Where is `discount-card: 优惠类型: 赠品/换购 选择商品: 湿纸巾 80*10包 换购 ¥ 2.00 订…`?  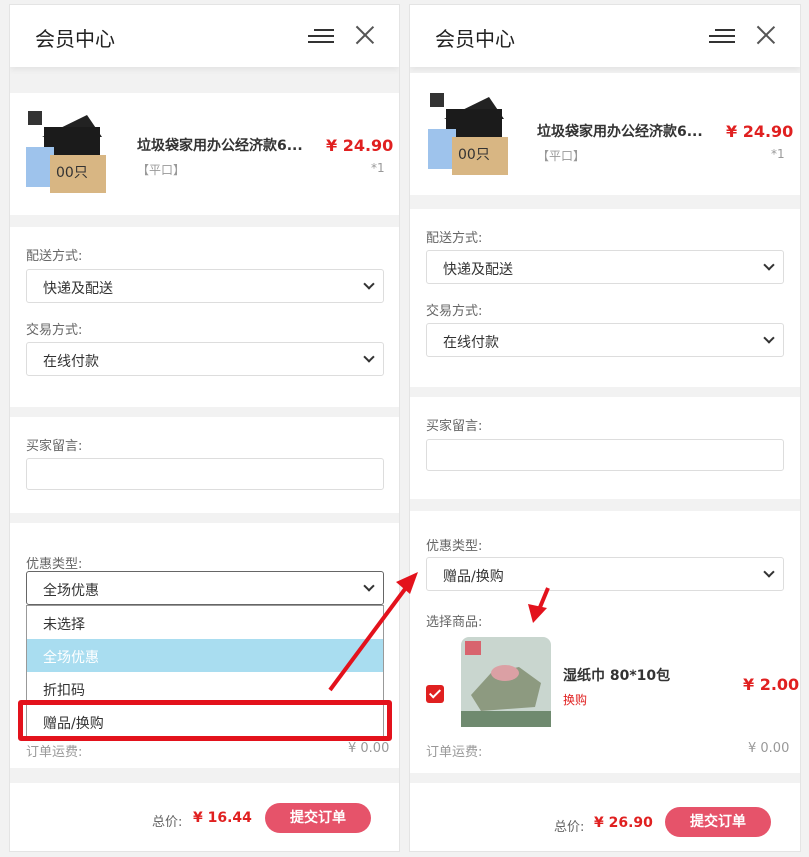 discount-card: 优惠类型: 赠品/换购 选择商品: 湿纸巾 80*10包 换购 ¥ 2.00 订… is located at coordinates (605, 642).